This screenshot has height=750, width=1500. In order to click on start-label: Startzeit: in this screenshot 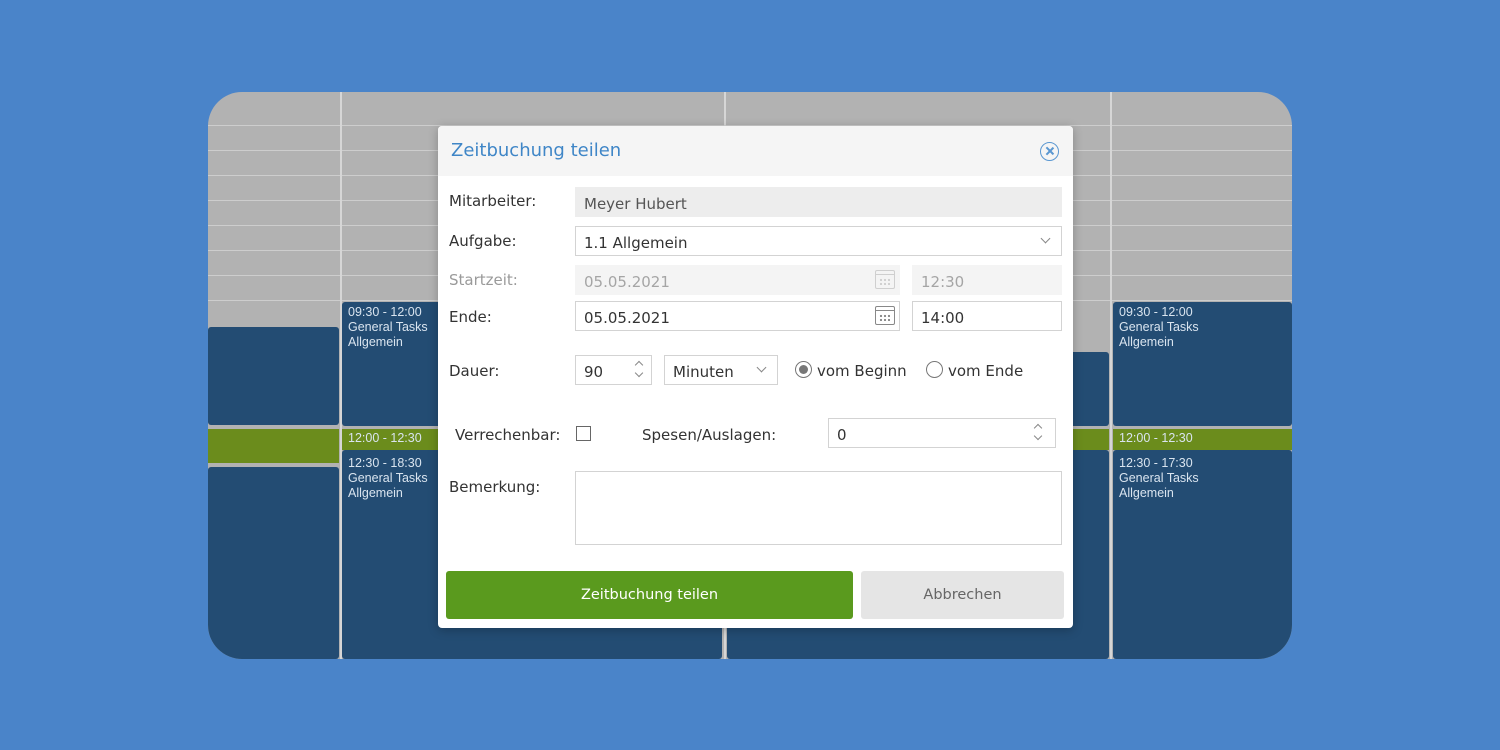, I will do `click(483, 280)`.